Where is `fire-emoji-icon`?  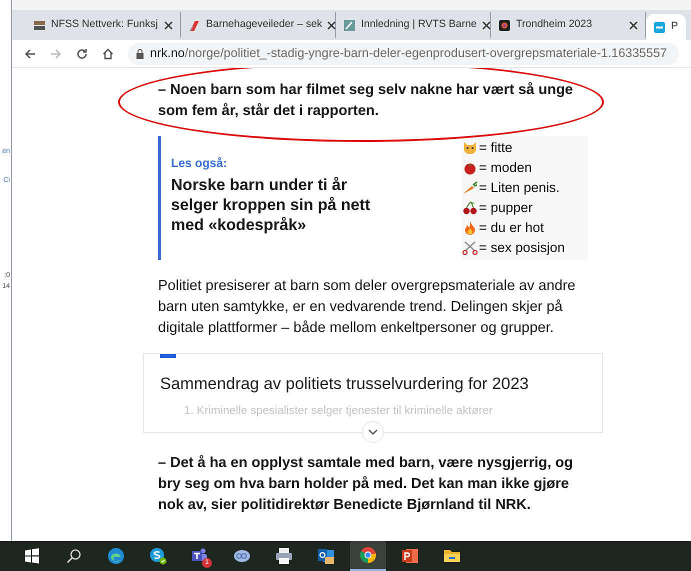
fire-emoji-icon is located at coordinates (470, 228).